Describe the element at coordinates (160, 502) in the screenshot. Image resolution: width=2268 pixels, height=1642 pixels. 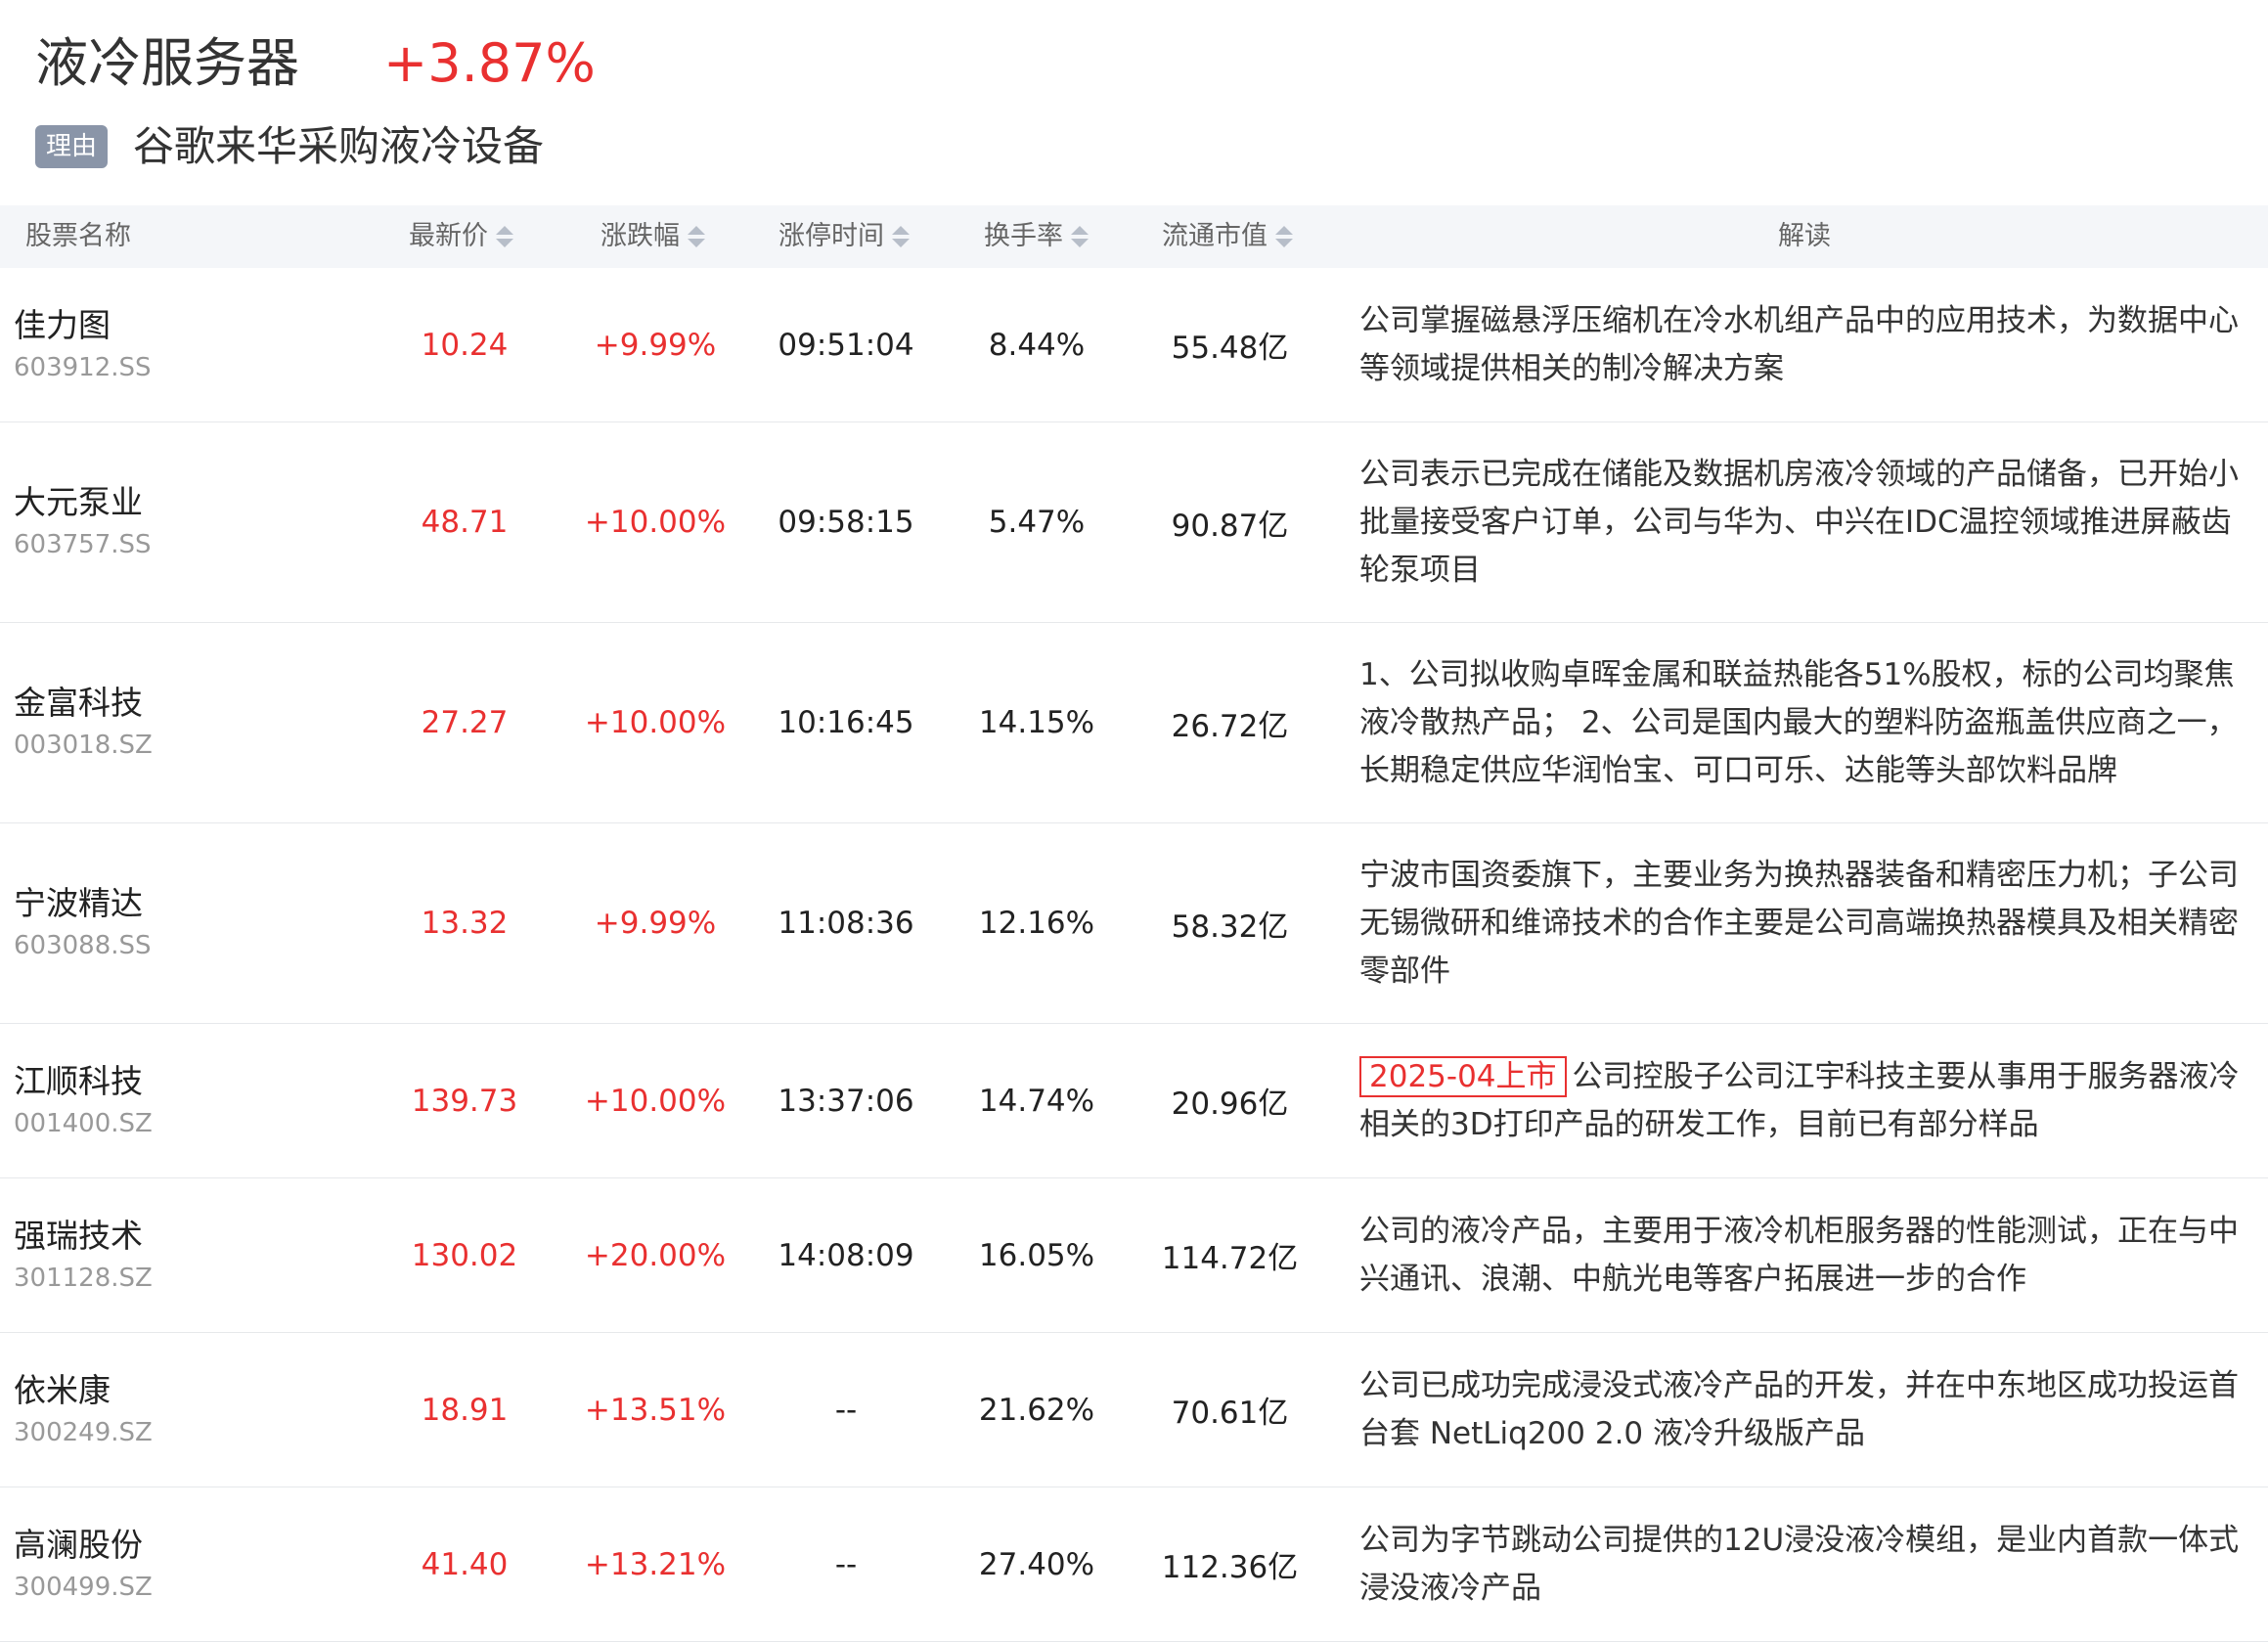
I see `stock-name: 大元泵业` at that location.